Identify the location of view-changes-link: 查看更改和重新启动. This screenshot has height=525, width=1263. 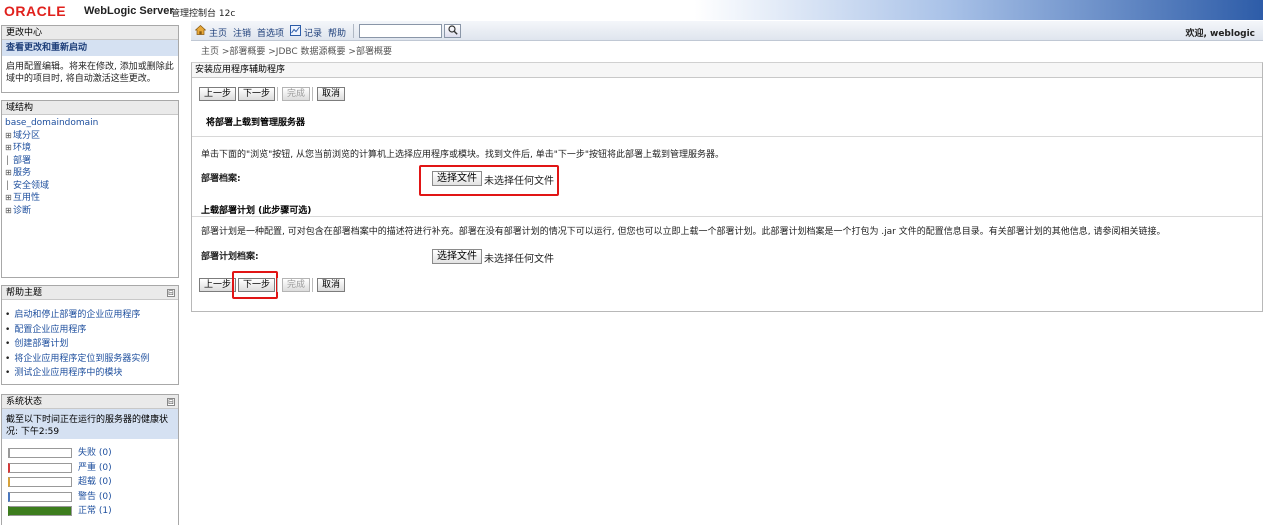
(90, 48).